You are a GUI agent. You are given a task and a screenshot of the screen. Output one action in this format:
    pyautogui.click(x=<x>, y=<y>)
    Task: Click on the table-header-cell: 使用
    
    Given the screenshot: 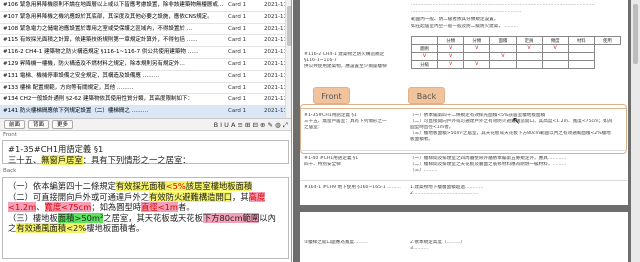 What is the action you would take?
    pyautogui.click(x=607, y=40)
    